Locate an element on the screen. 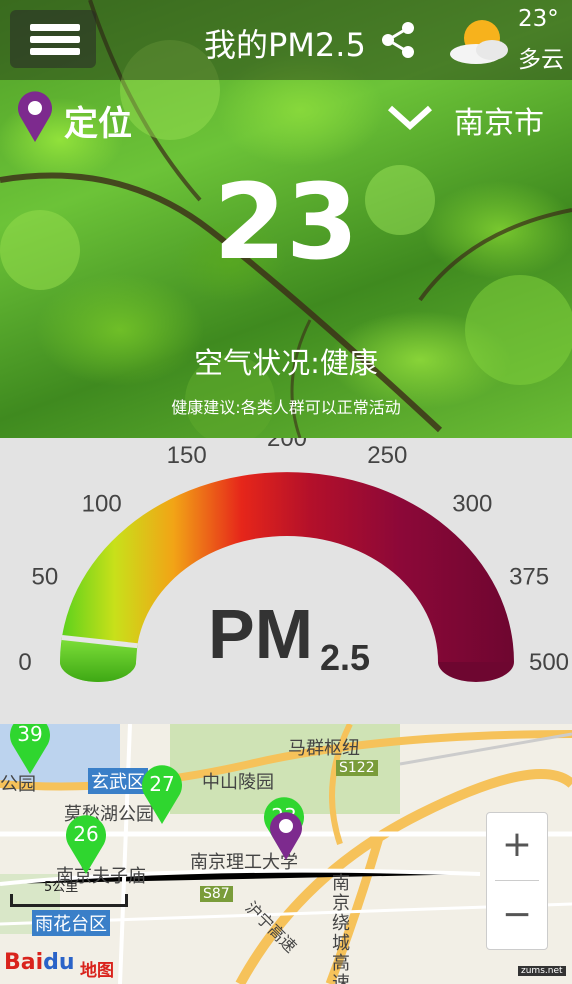  map-scale-label: 5公里 is located at coordinates (61, 887).